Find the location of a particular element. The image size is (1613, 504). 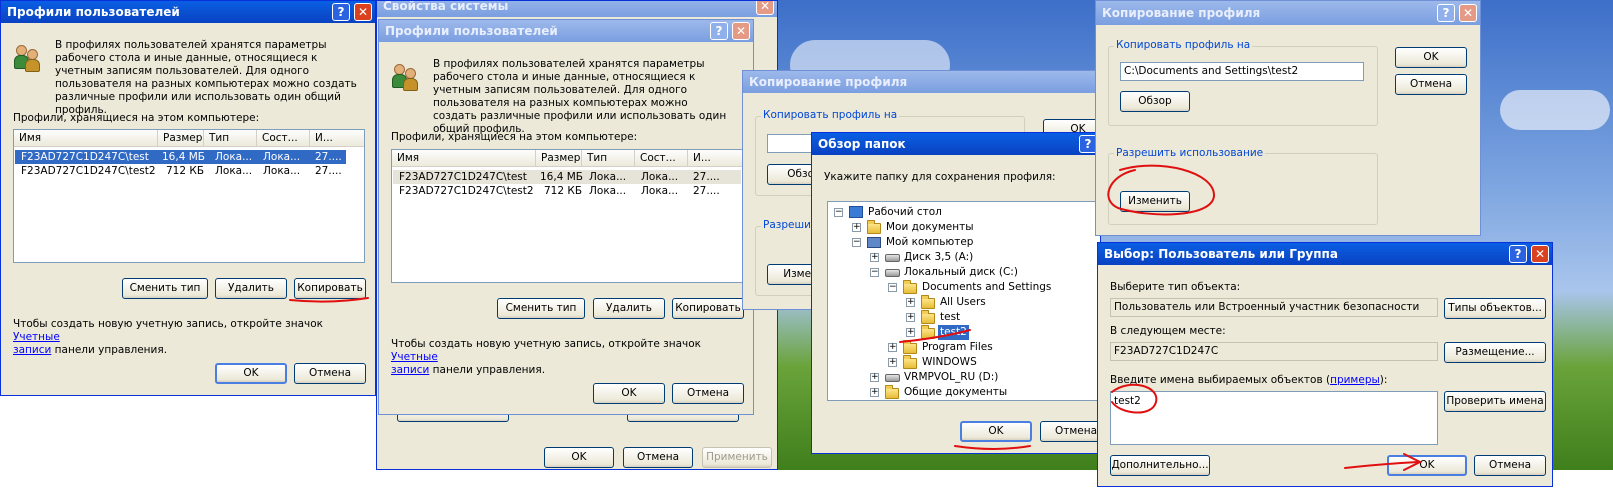

window-title: Обзор папок is located at coordinates (862, 144).